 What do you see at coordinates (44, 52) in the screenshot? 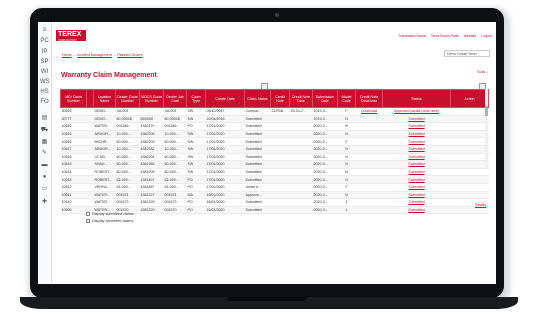
I see `ip-icon: IP` at bounding box center [44, 52].